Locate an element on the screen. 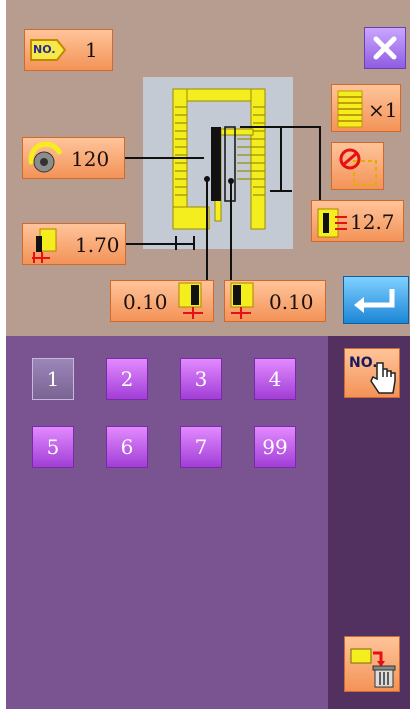  pattern-slot-2: 2 is located at coordinates (127, 379).